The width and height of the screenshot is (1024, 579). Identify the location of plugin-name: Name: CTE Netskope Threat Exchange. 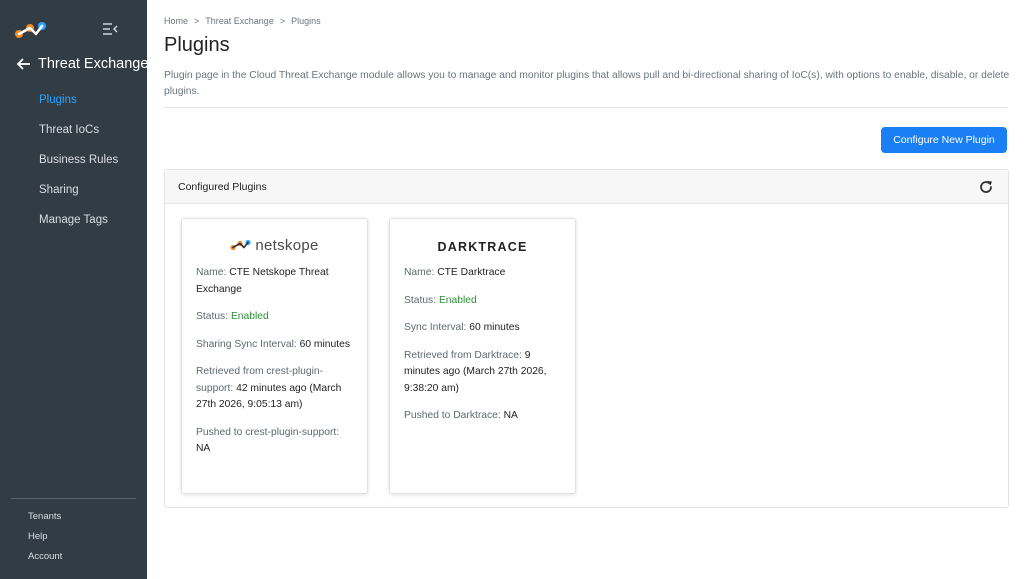
(274, 281).